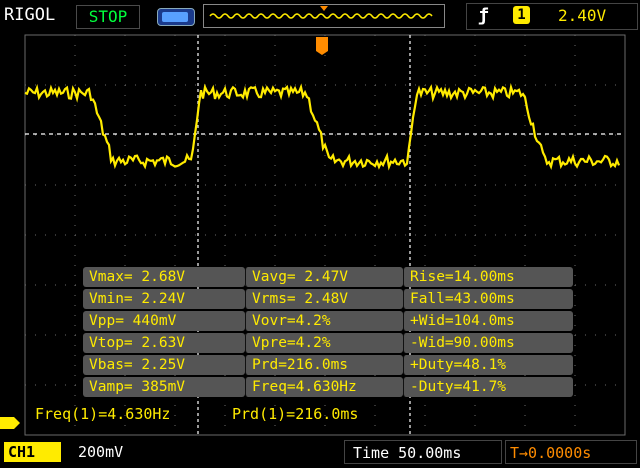 The image size is (640, 468). I want to click on measurement-row: Vmax= 2.68V Vavg= 2.47V Rise=14.00ms, so click(328, 277).